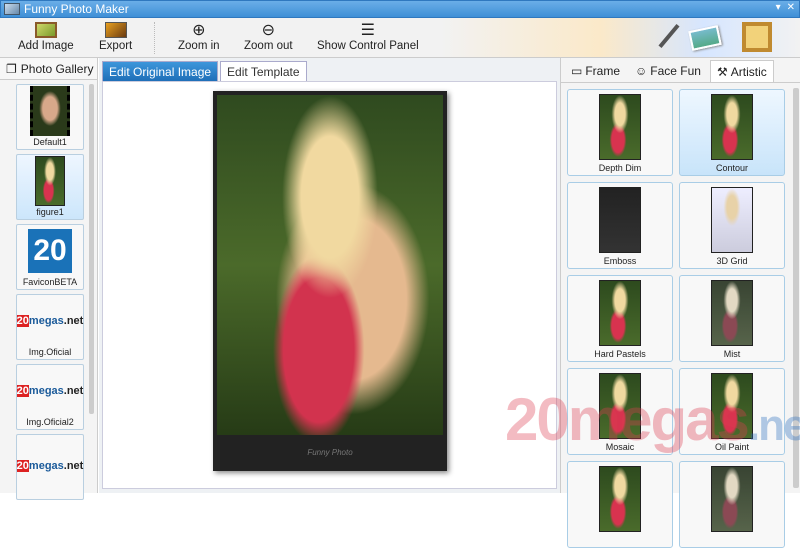  What do you see at coordinates (732, 318) in the screenshot?
I see `effect-mist: Mist` at bounding box center [732, 318].